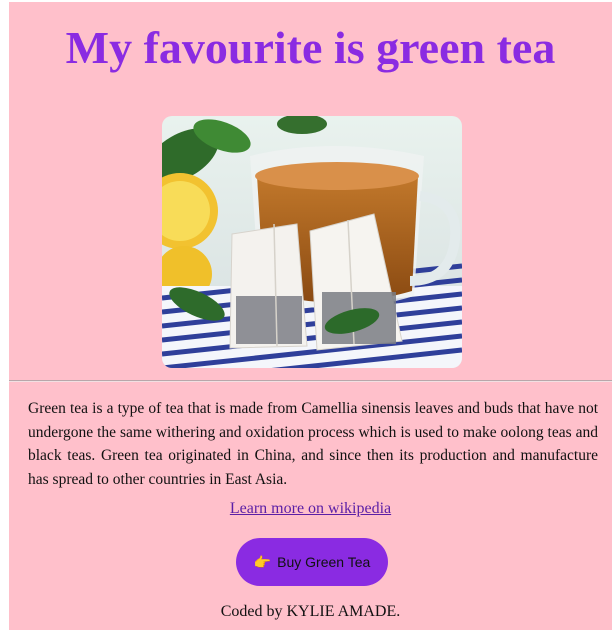 Image resolution: width=615 pixels, height=630 pixels. I want to click on divider, so click(310, 381).